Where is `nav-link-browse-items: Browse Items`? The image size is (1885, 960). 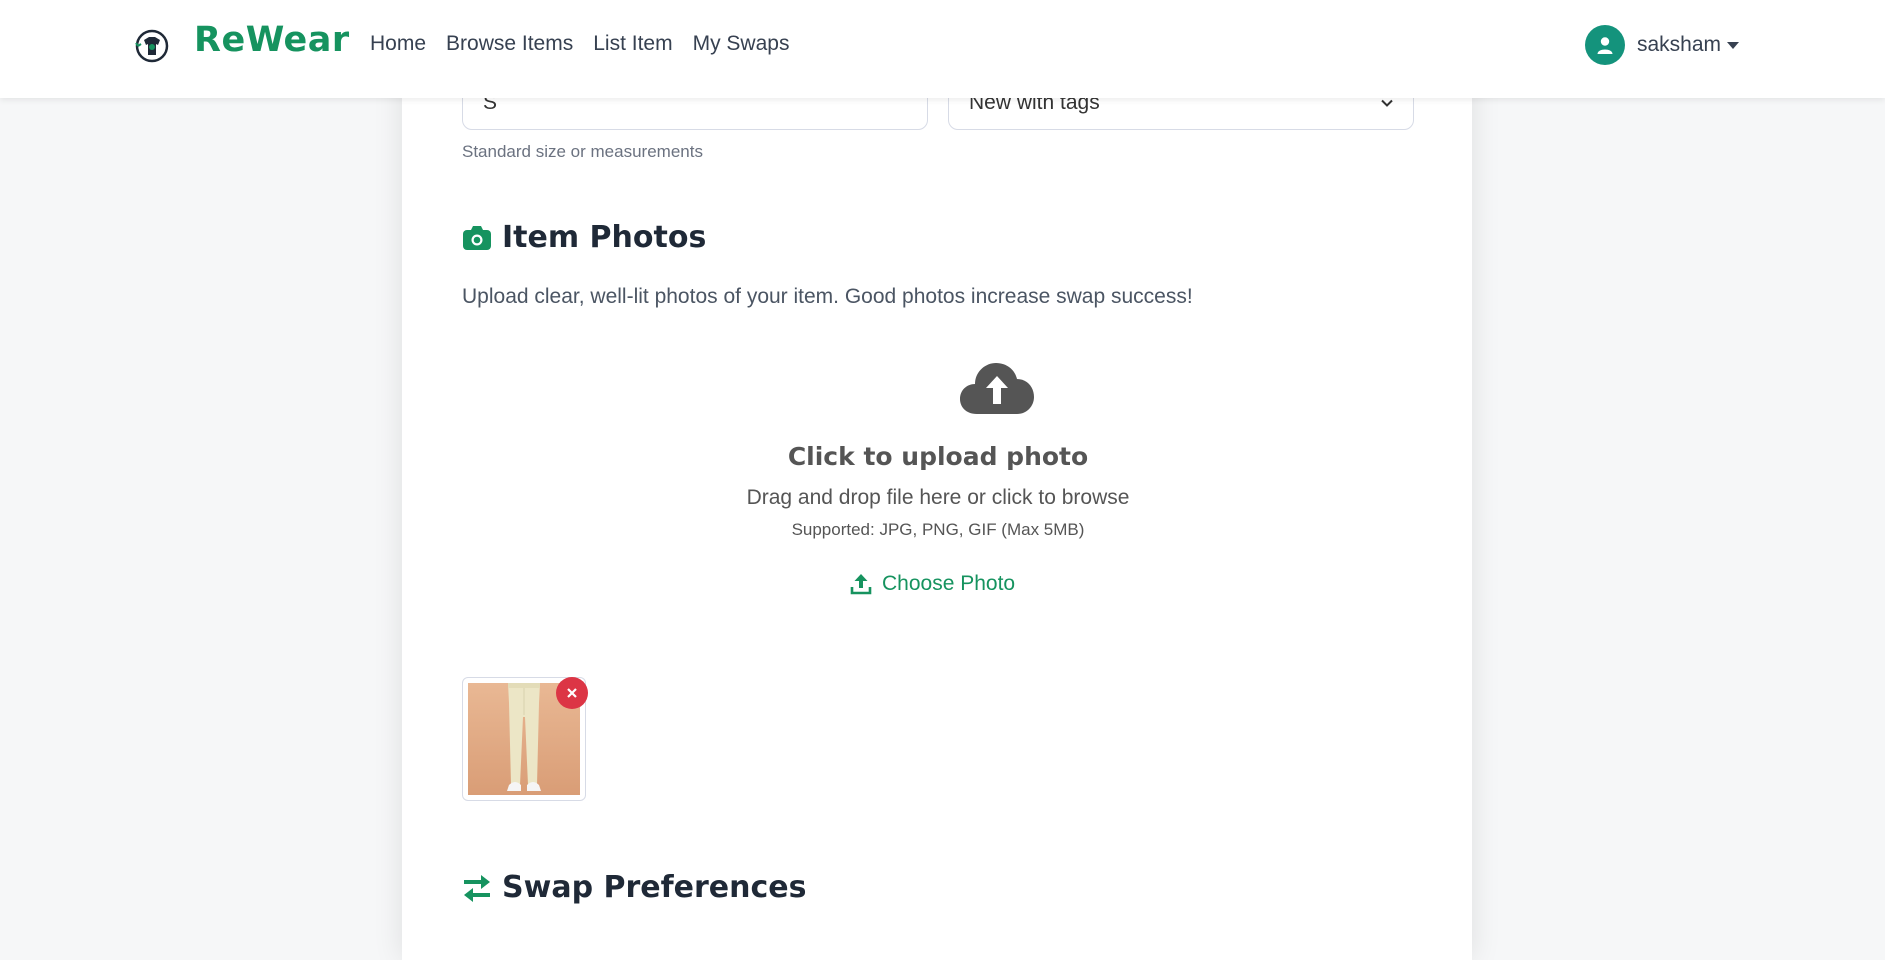 nav-link-browse-items: Browse Items is located at coordinates (509, 44).